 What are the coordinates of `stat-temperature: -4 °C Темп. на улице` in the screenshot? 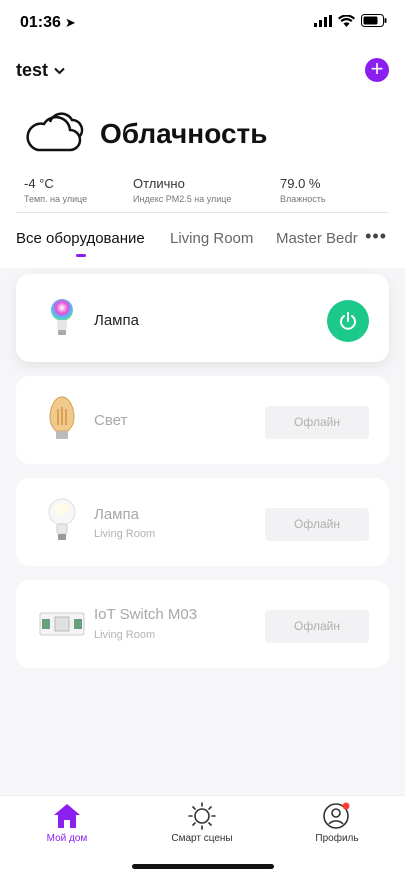 It's located at (55, 190).